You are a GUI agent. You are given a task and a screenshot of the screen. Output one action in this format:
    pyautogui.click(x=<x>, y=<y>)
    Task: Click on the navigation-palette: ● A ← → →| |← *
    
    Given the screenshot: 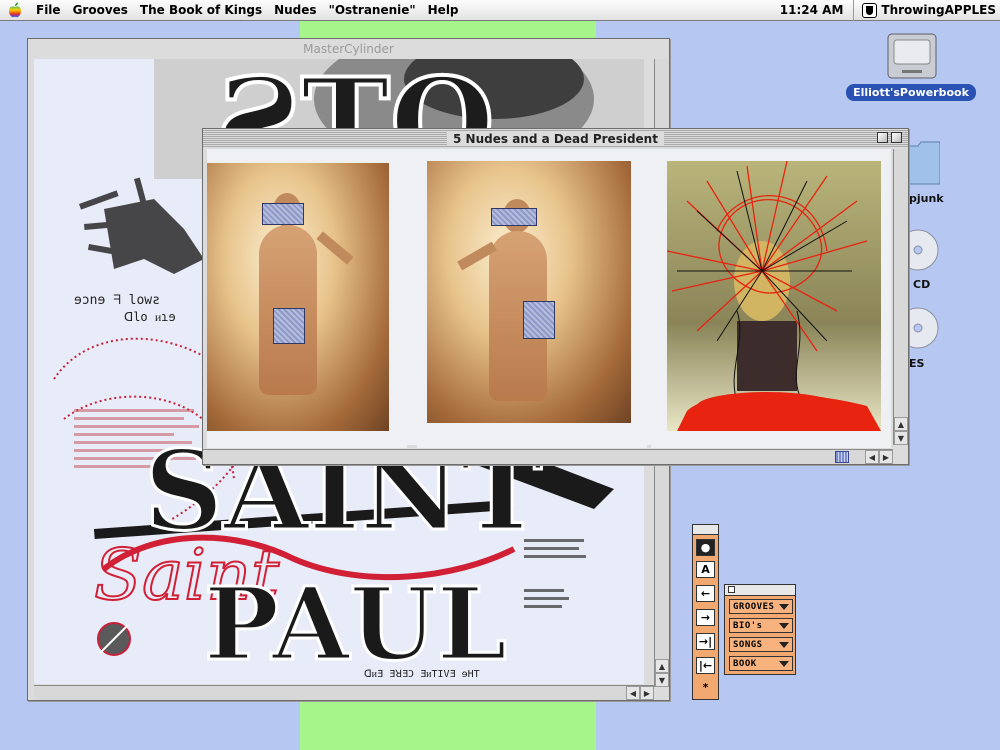 What is the action you would take?
    pyautogui.click(x=705, y=612)
    